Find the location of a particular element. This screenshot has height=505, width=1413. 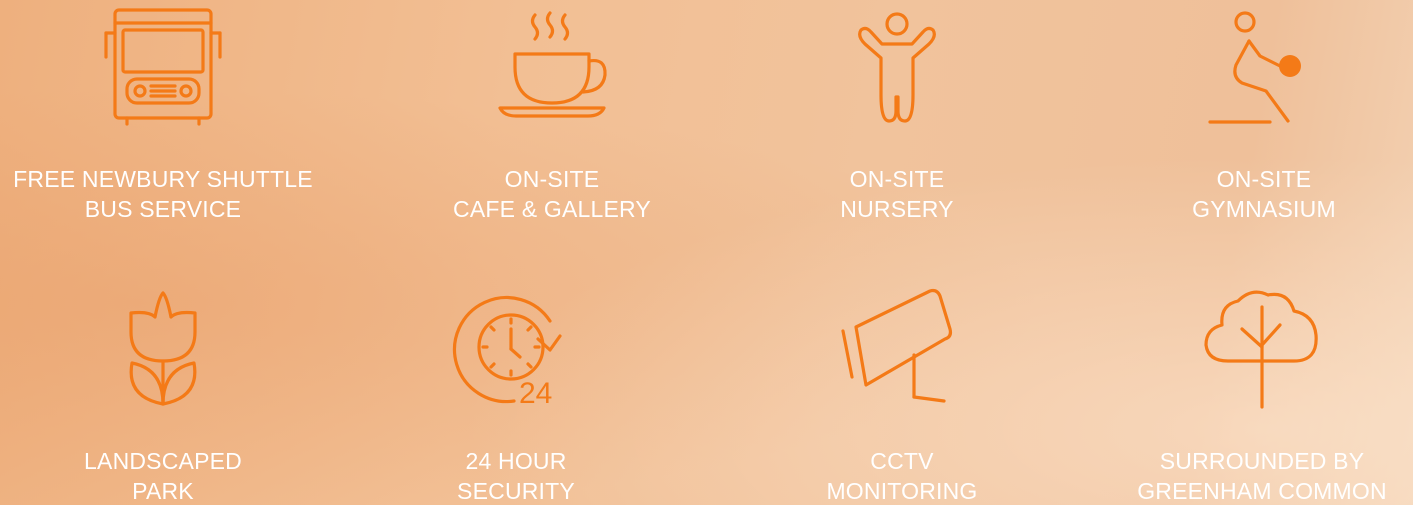

feature-label: ON-SITE NURSERY is located at coordinates (897, 194).